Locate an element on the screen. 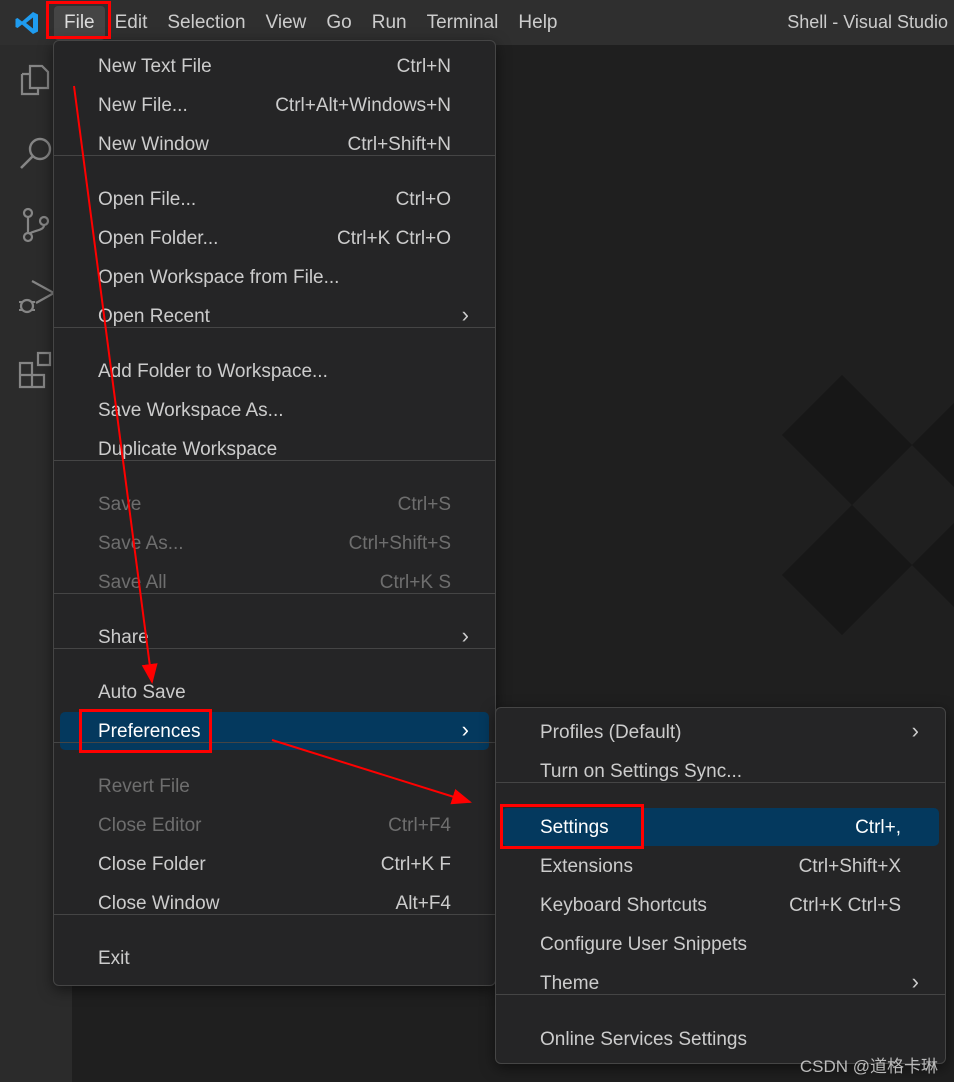  explorer-icon is located at coordinates (36, 80).